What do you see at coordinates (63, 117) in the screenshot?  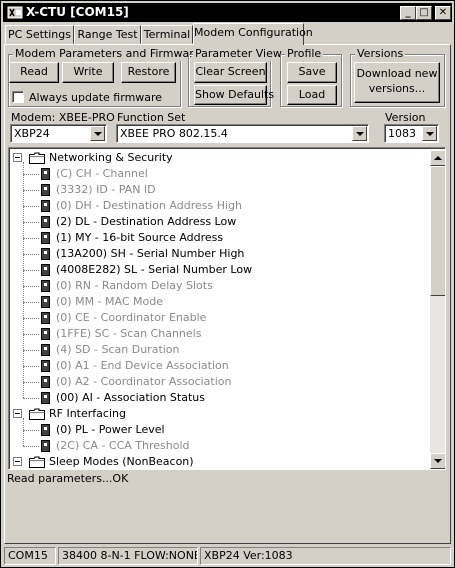 I see `modem-label: Modem: XBEE-PRO` at bounding box center [63, 117].